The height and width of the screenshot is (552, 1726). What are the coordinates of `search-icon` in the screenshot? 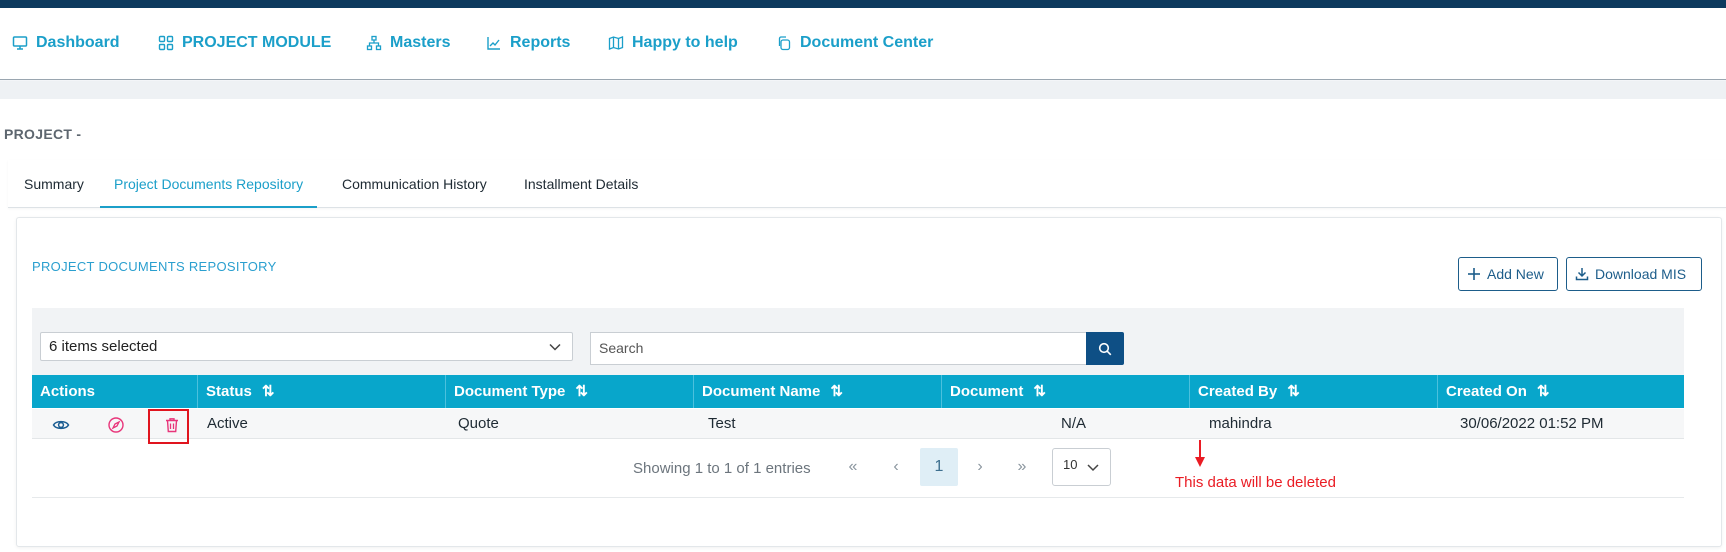 It's located at (1105, 348).